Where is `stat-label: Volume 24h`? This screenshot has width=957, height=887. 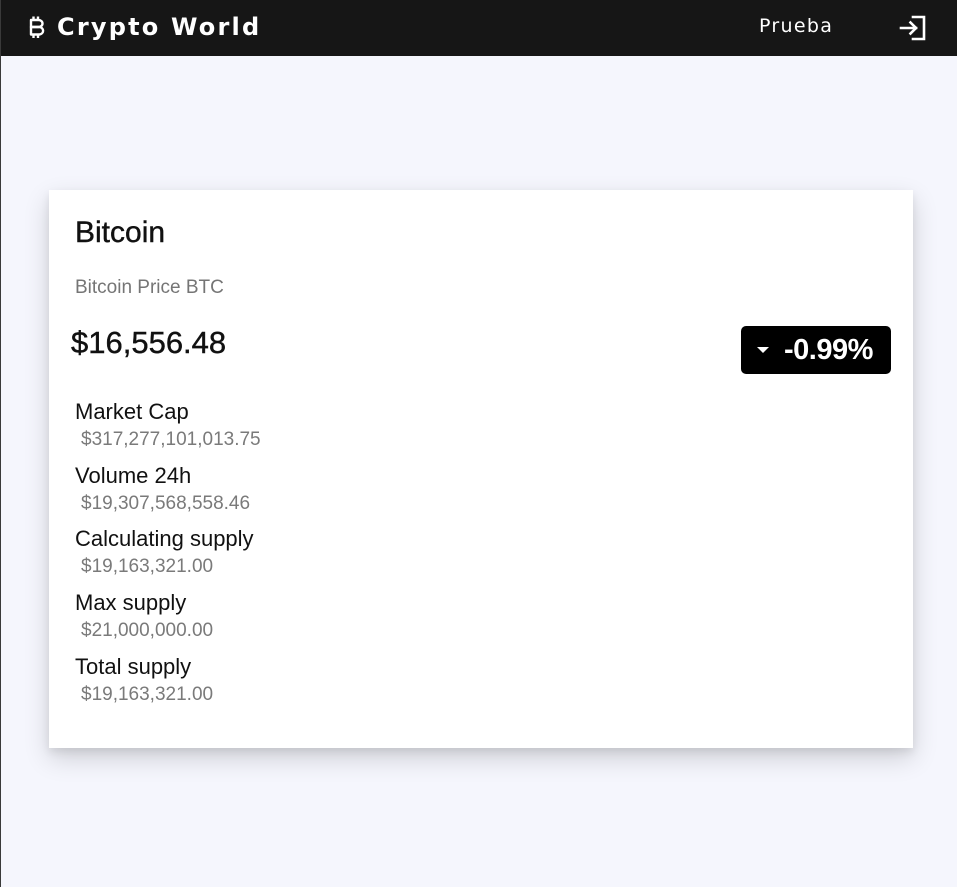 stat-label: Volume 24h is located at coordinates (133, 475).